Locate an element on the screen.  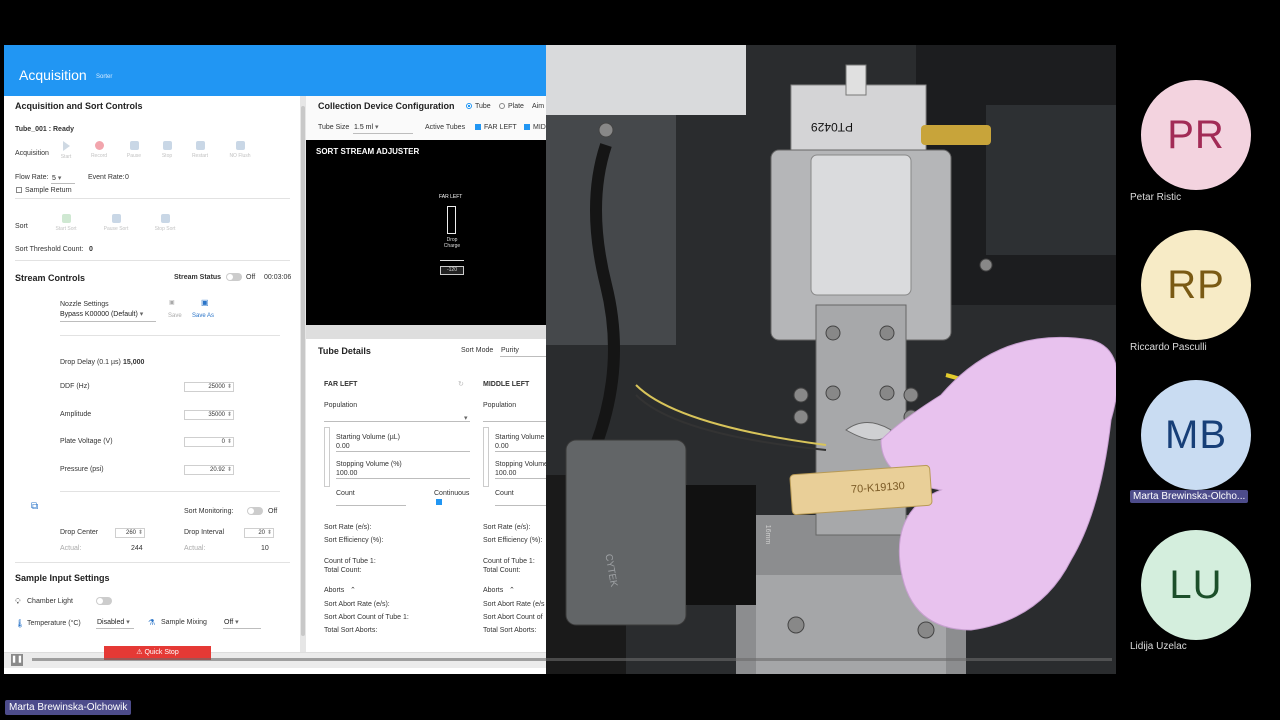
sort-monitoring-label: Sort Monitoring: is located at coordinates (209, 511).